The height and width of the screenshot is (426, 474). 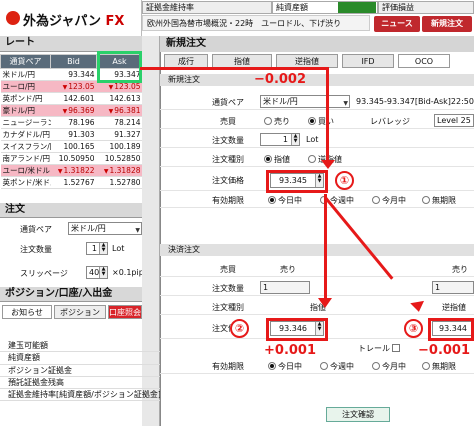 I want to click on leverage-select: Level 25, so click(x=454, y=120).